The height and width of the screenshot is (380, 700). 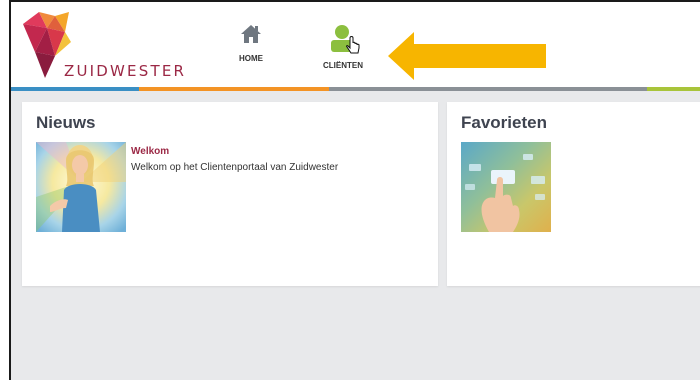 What do you see at coordinates (150, 151) in the screenshot?
I see `news-item-heading: Welkom` at bounding box center [150, 151].